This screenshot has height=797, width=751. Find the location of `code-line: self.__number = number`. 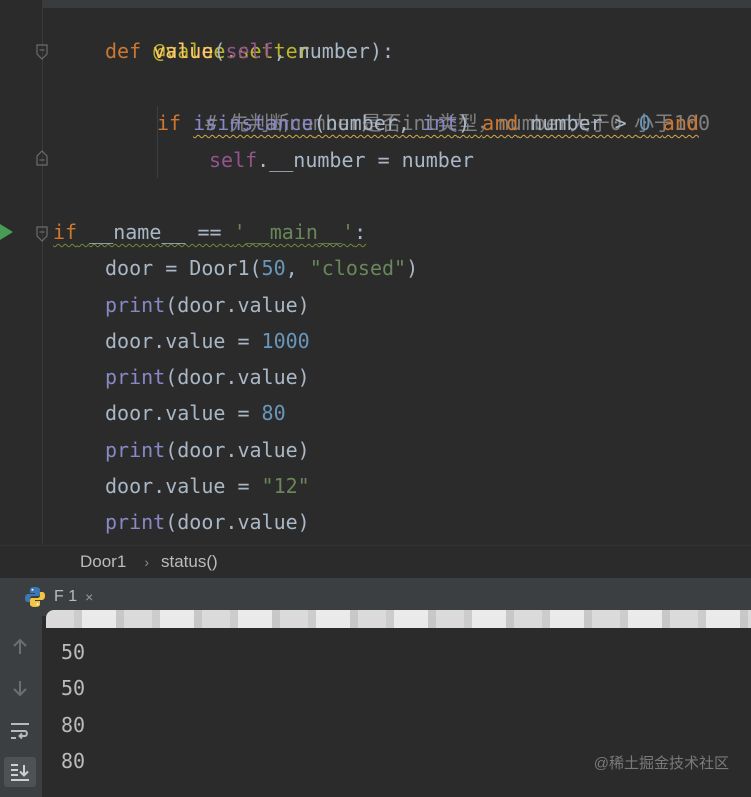

code-line: self.__number = number is located at coordinates (341, 160).